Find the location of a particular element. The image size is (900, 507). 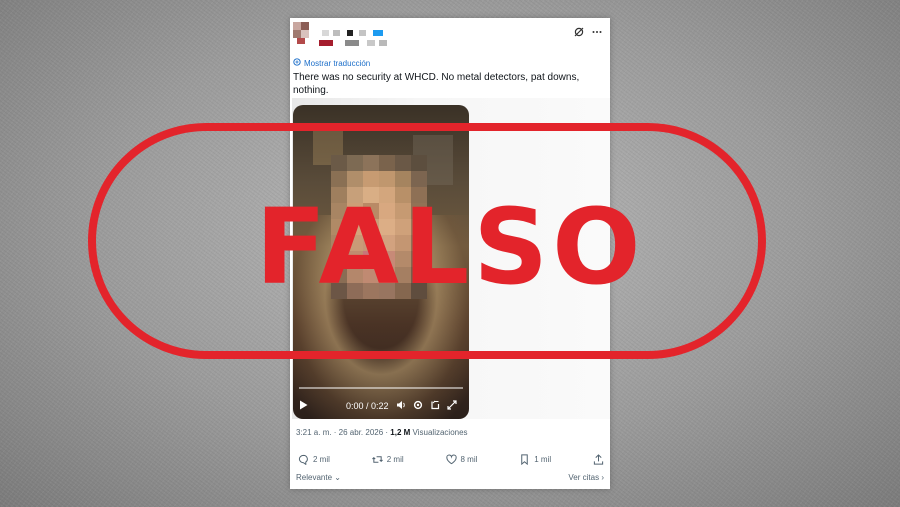

repost-button: 2 mil is located at coordinates (387, 459).